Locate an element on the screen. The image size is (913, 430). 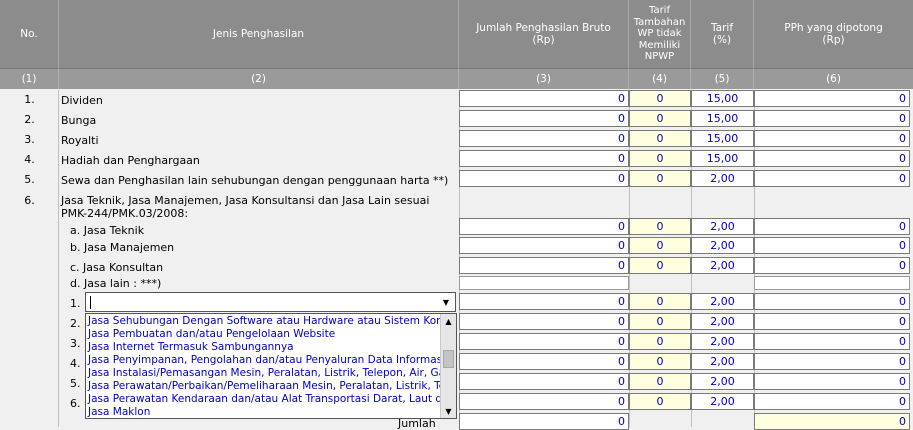
tambahan-field-hadiah: 0 is located at coordinates (660, 158).